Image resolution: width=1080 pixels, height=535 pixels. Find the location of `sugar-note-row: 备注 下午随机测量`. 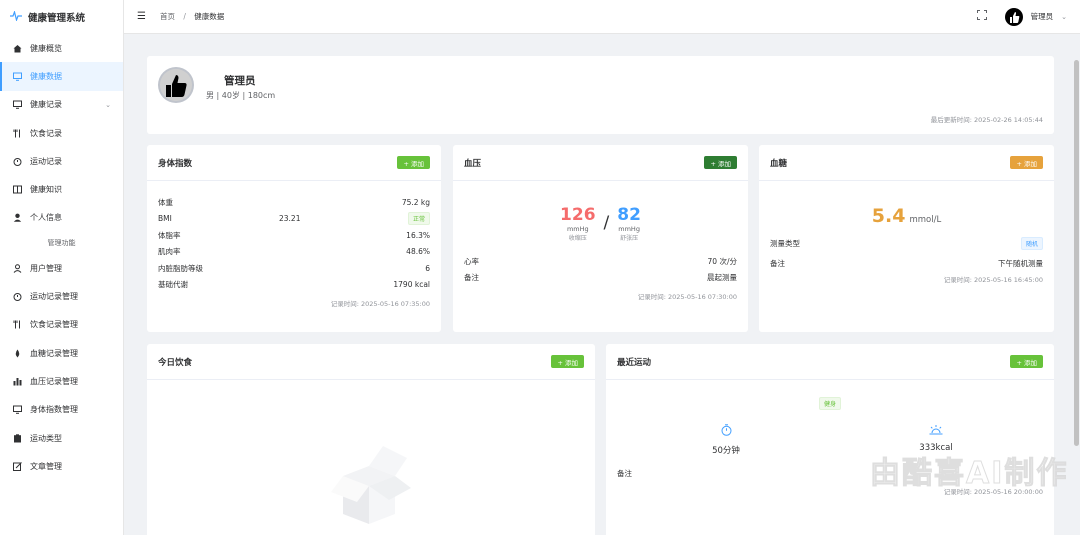

sugar-note-row: 备注 下午随机测量 is located at coordinates (906, 264).